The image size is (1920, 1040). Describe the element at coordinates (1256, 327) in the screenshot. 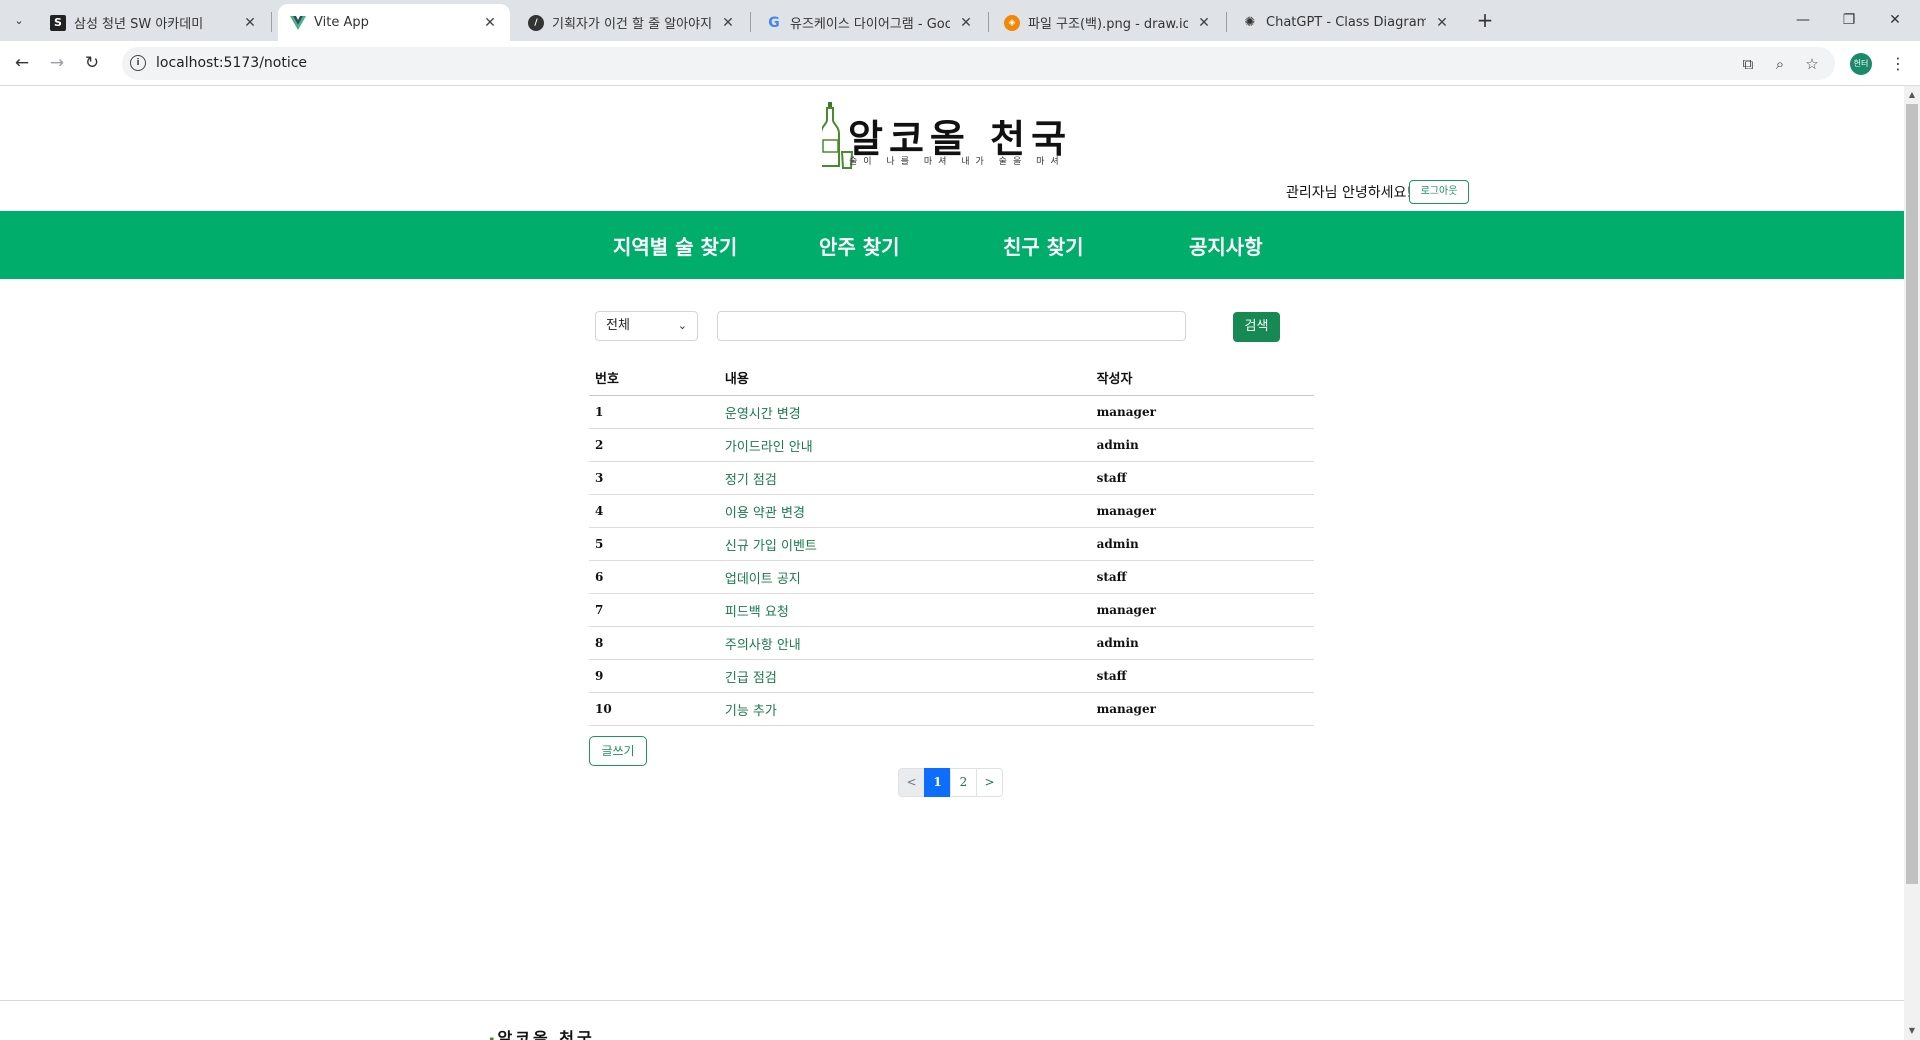

I see `search-button: 검색` at that location.